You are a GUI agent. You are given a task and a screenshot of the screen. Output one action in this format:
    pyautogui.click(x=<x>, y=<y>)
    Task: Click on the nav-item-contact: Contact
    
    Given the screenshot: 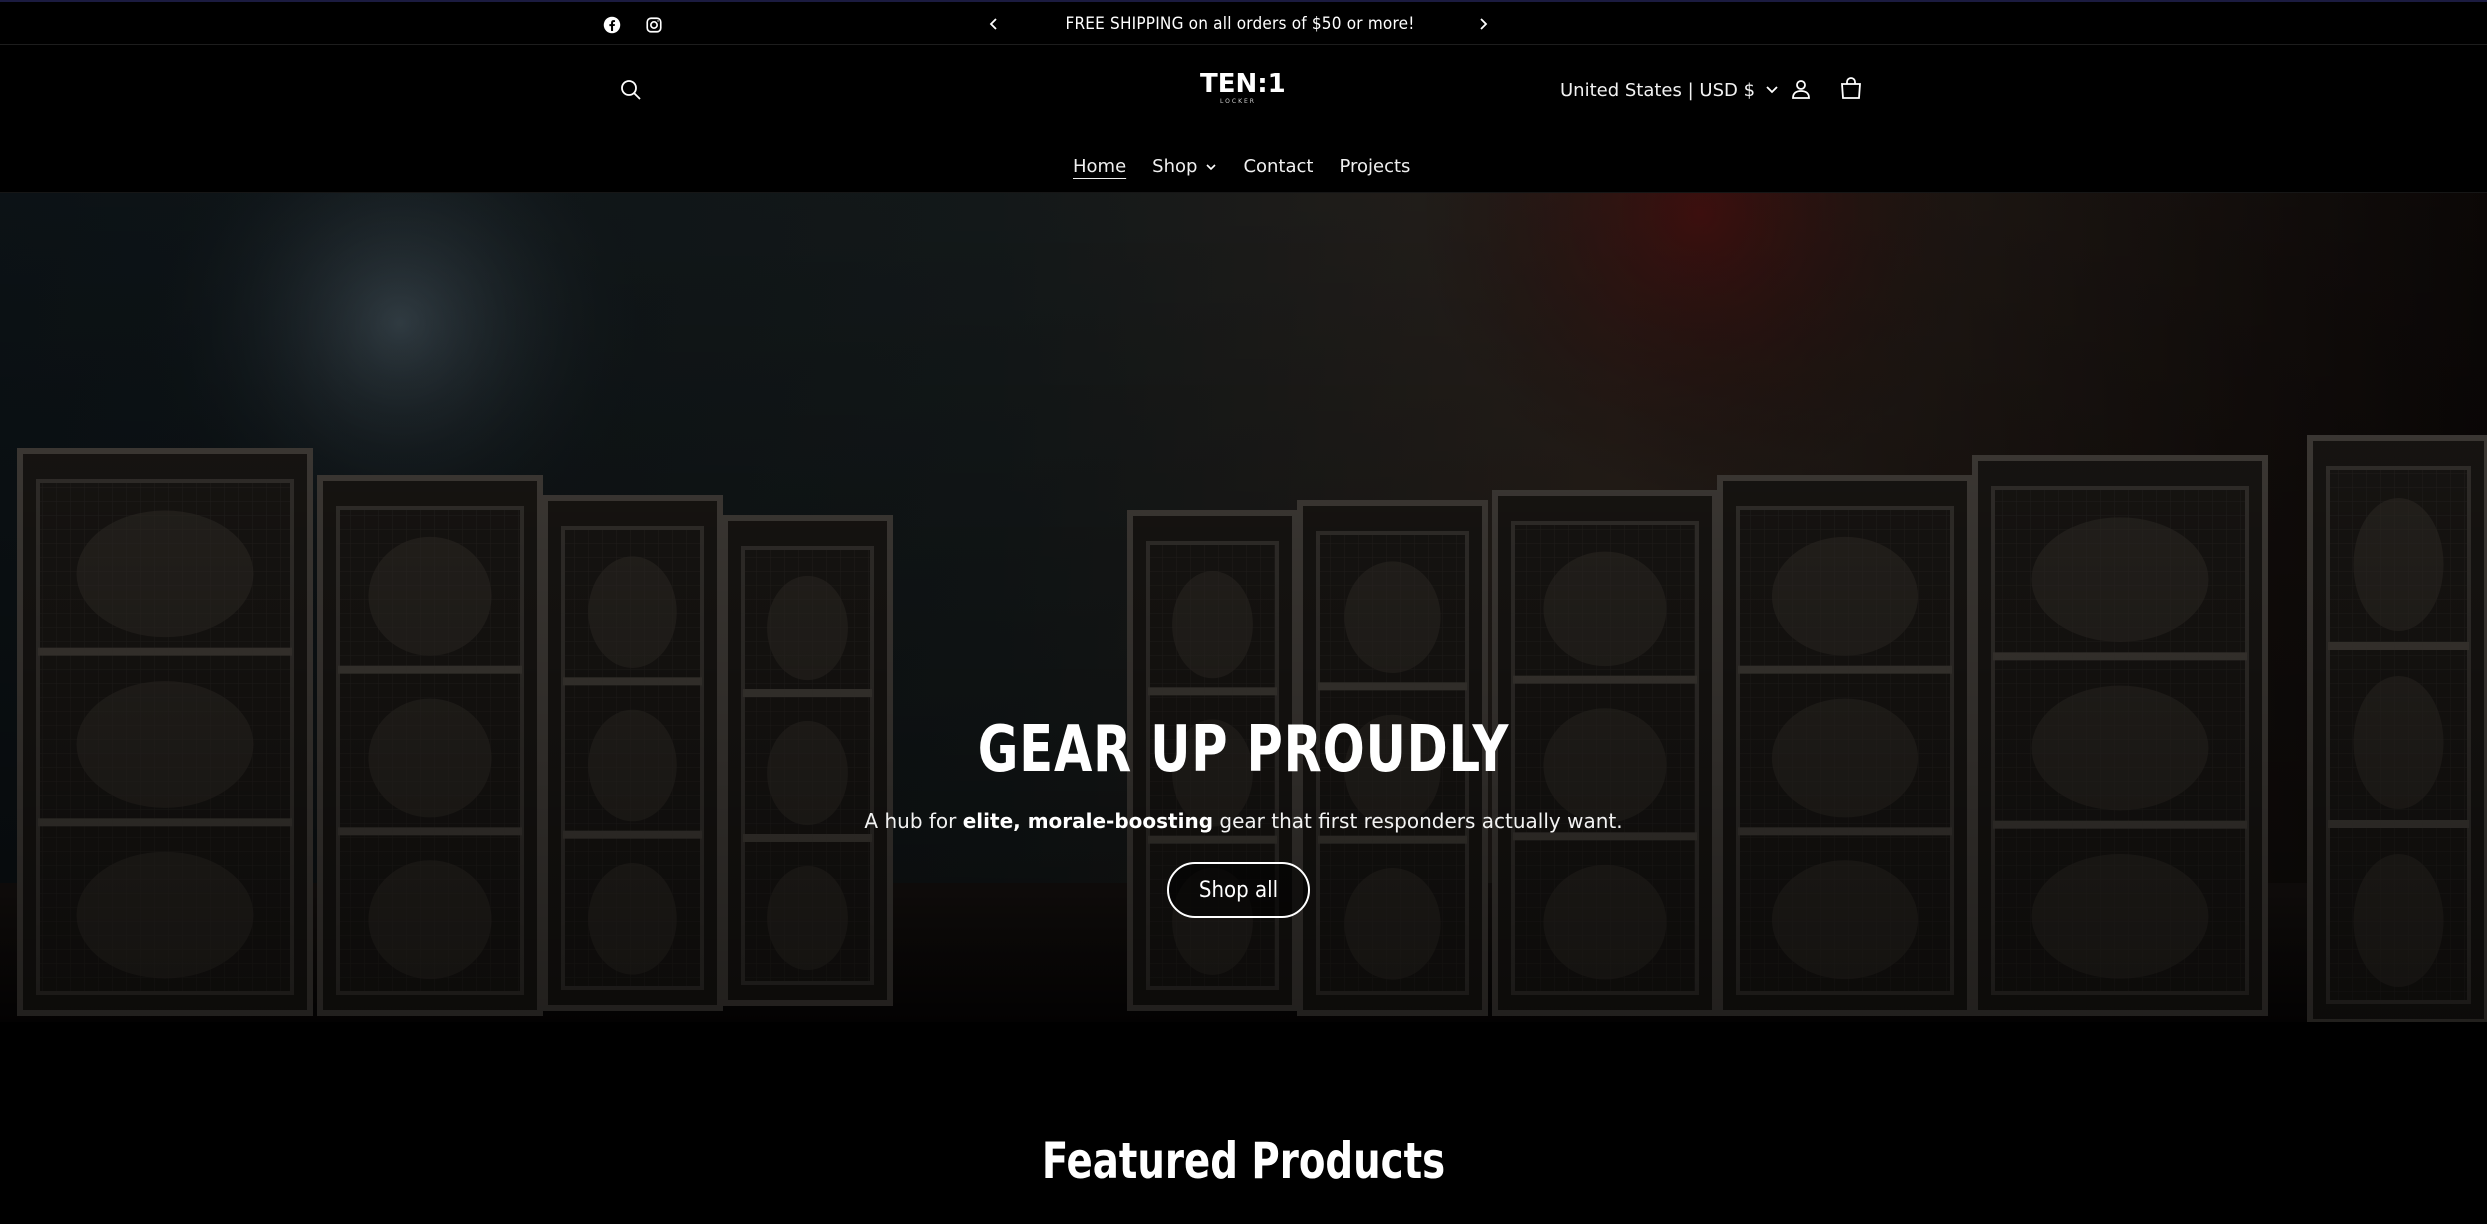 What is the action you would take?
    pyautogui.click(x=1278, y=166)
    